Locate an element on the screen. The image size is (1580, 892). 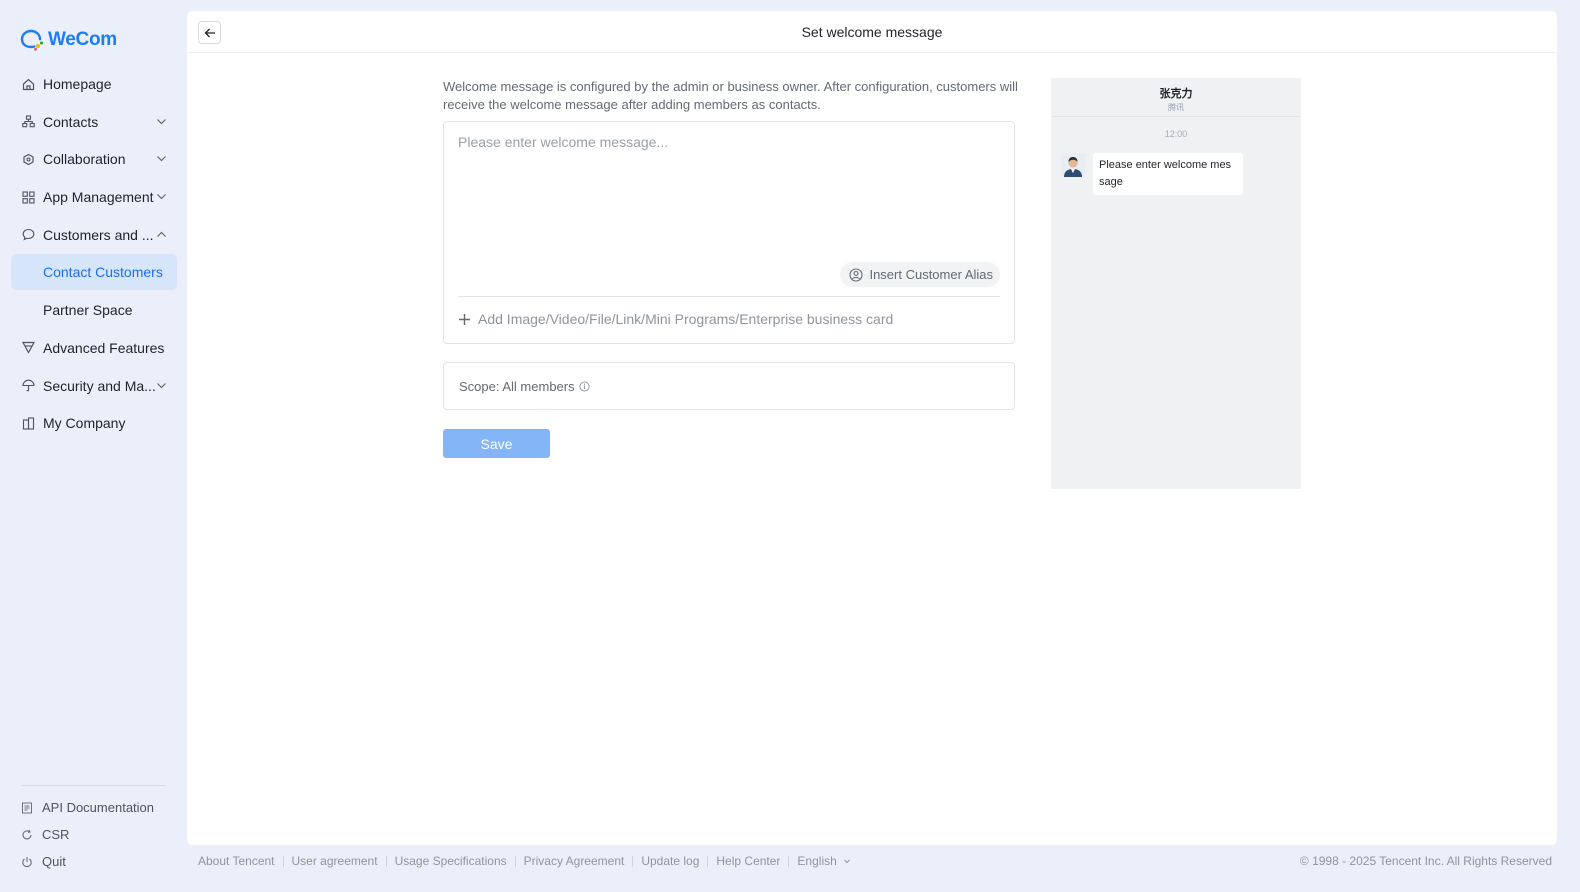
sidebar-item-label: Contacts is located at coordinates (71, 121).